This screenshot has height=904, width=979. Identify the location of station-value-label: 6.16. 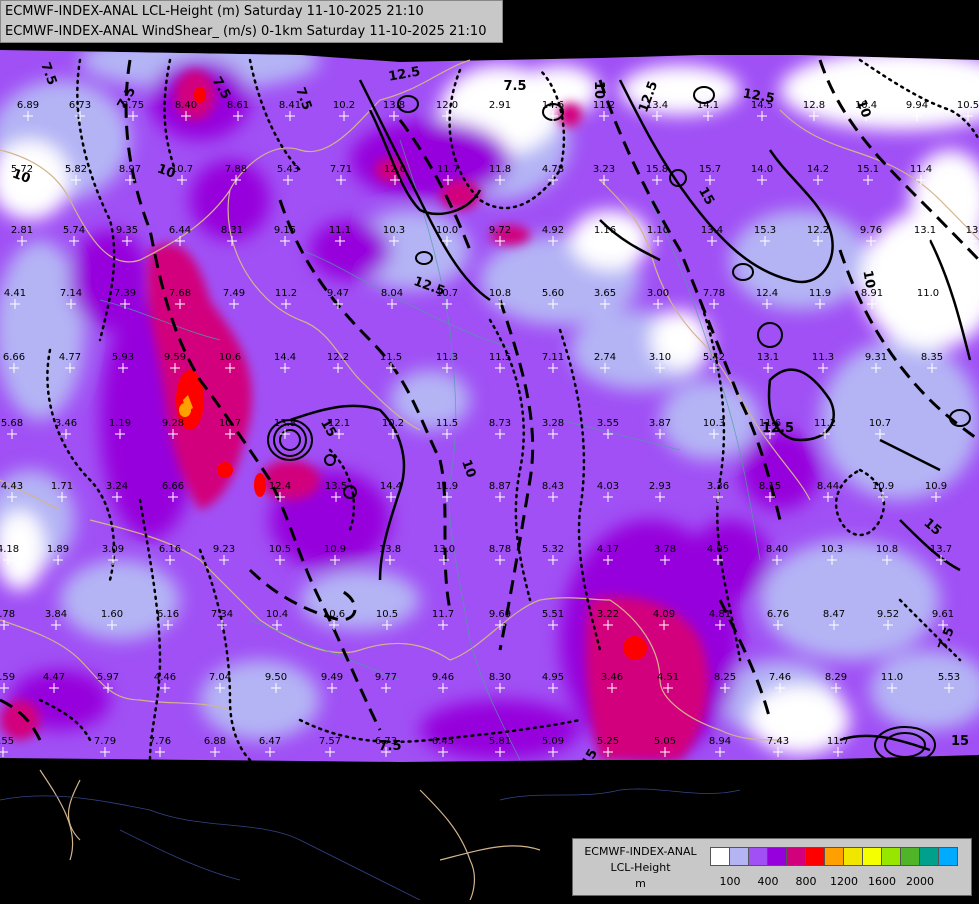
(168, 614).